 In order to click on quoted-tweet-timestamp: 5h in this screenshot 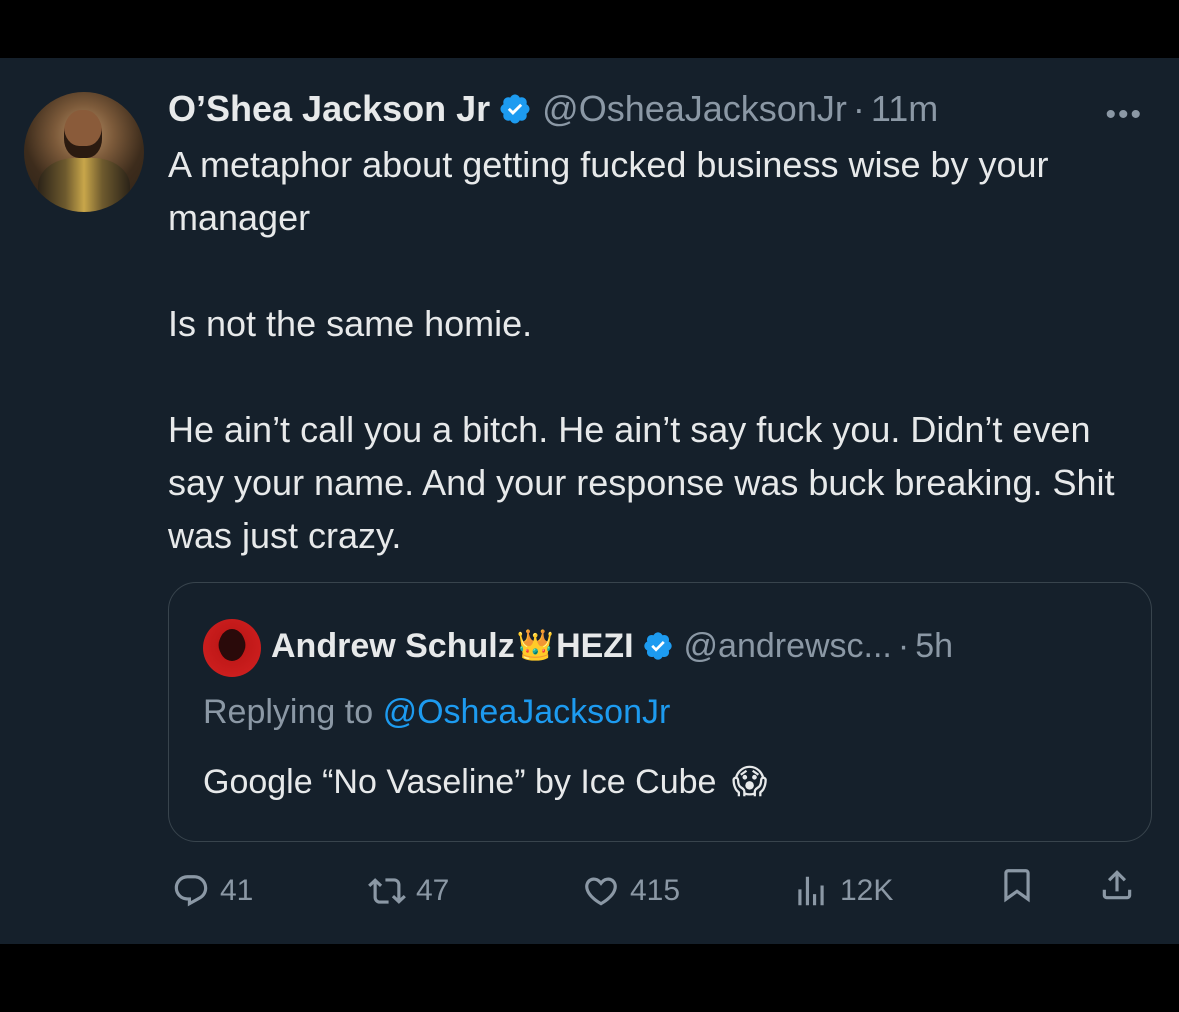, I will do `click(934, 646)`.